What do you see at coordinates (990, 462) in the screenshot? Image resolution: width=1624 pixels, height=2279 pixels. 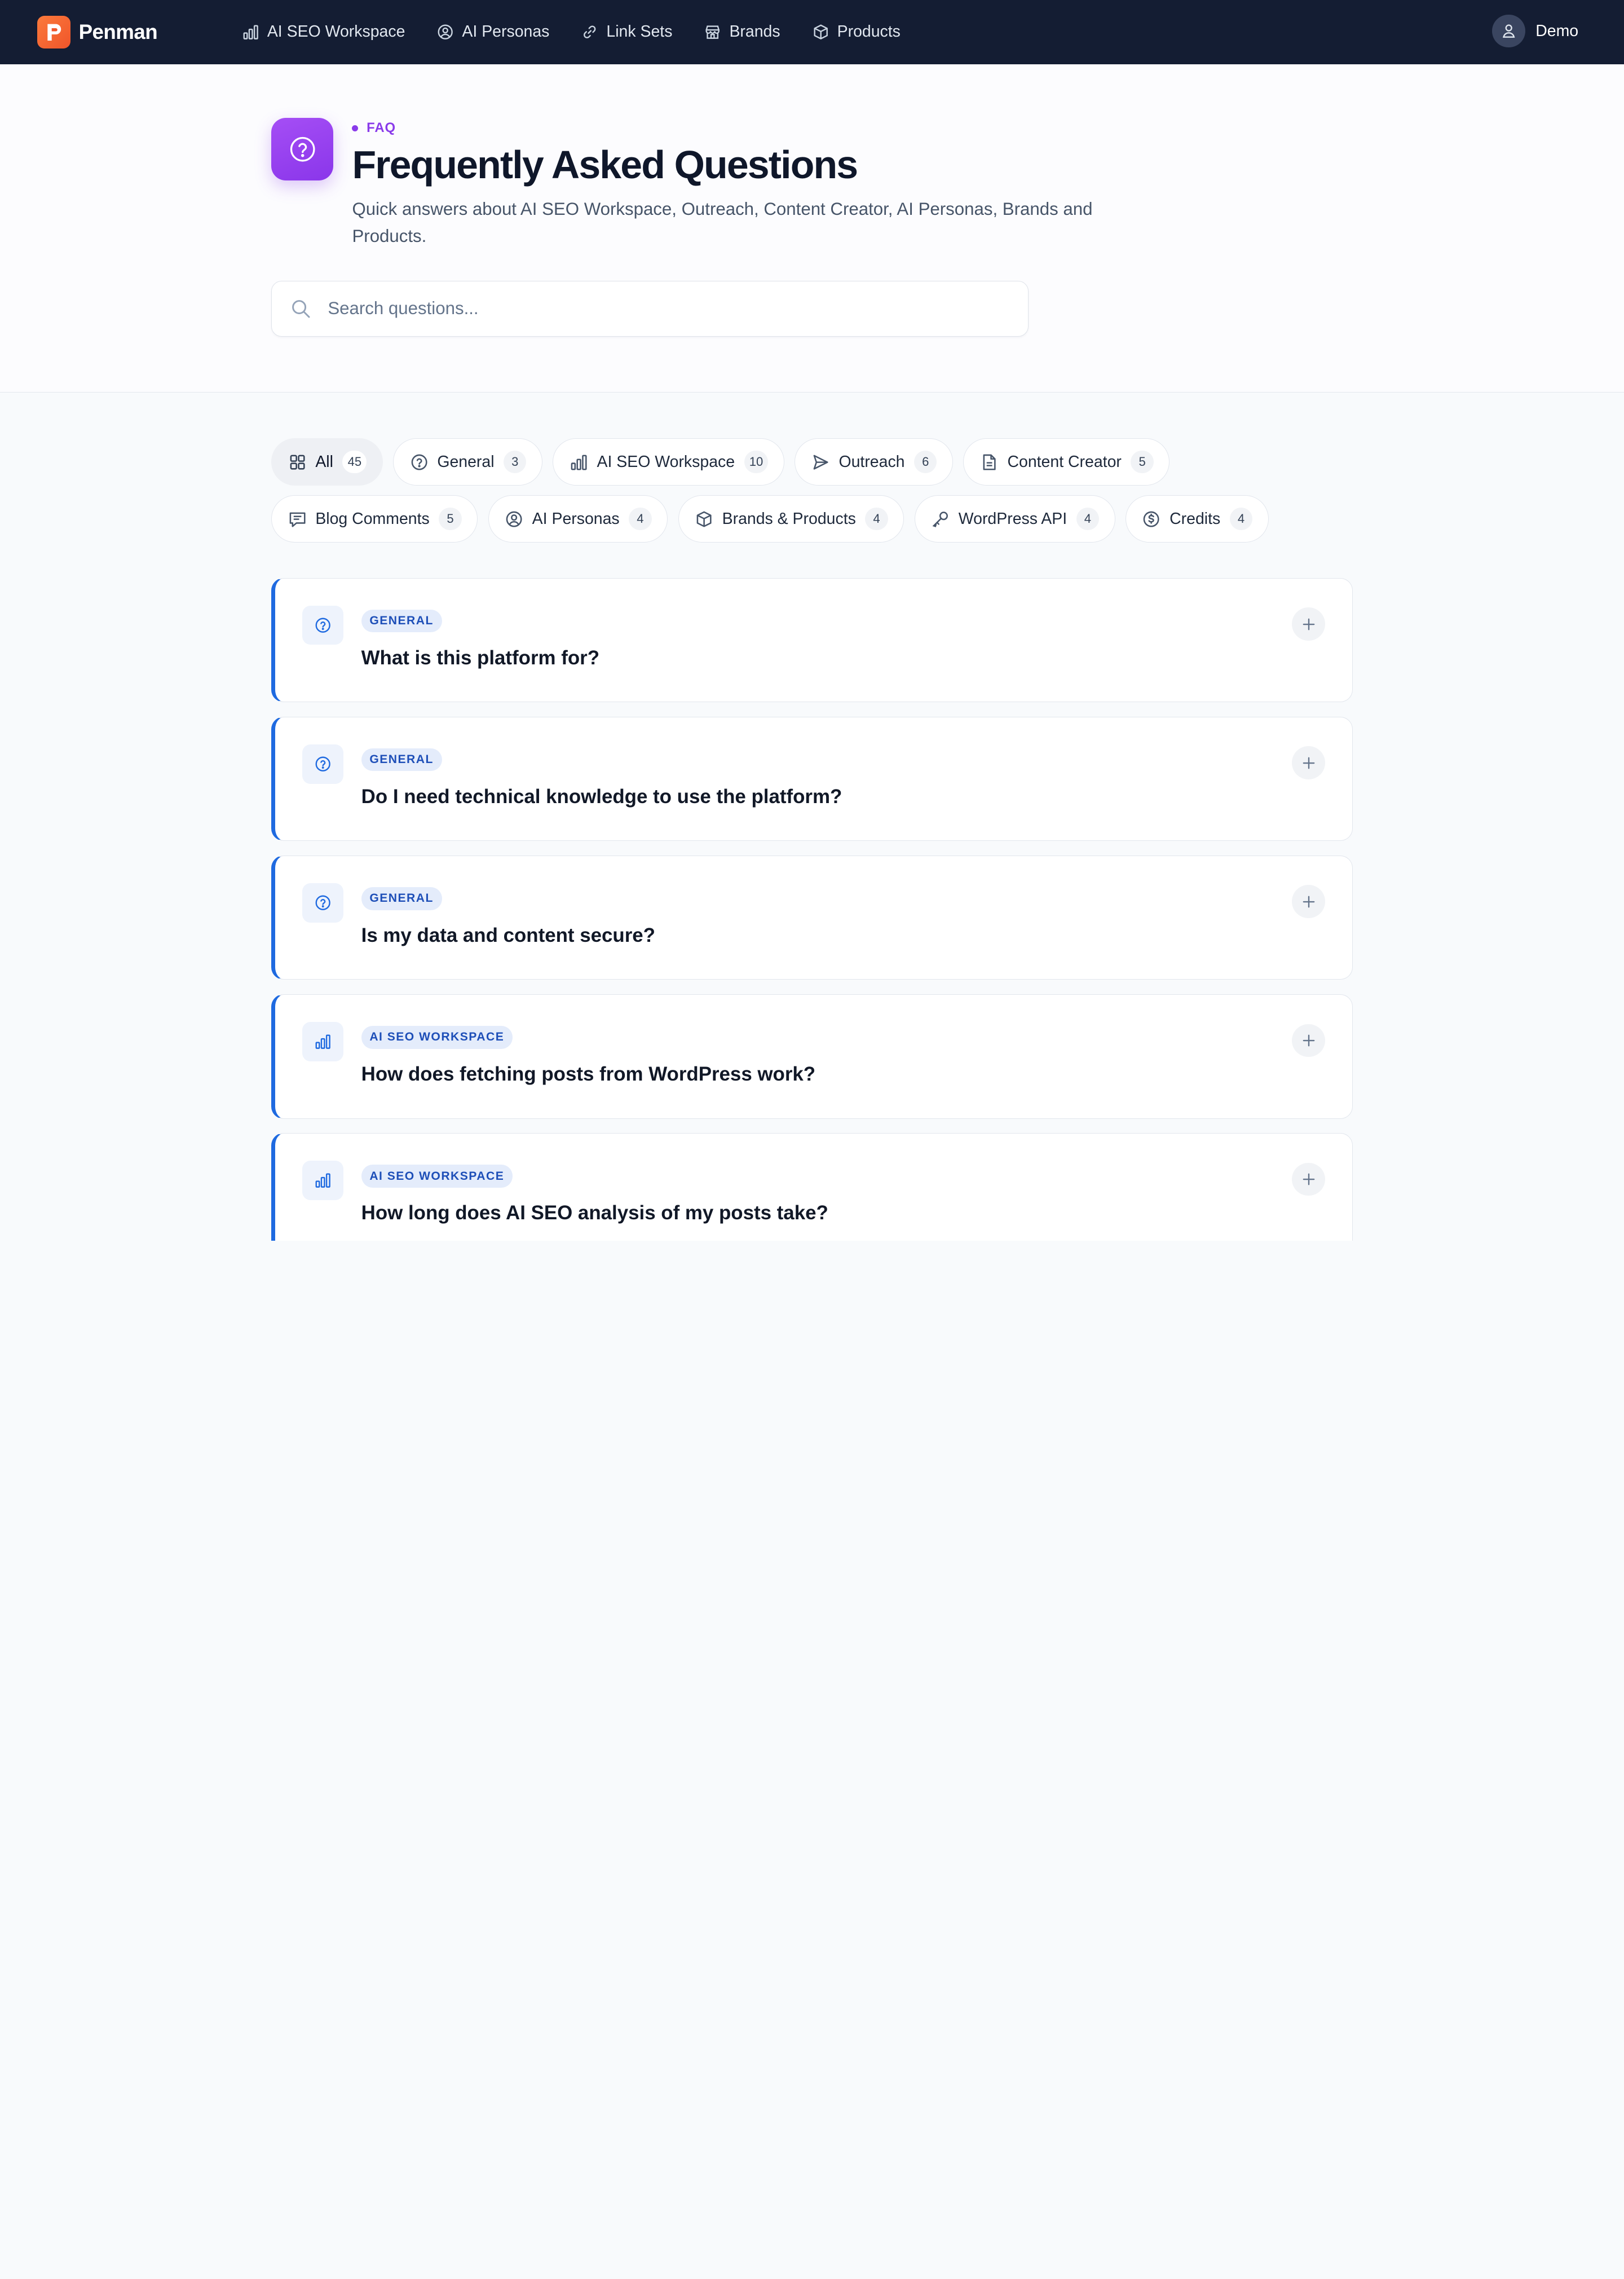 I see `document-icon` at bounding box center [990, 462].